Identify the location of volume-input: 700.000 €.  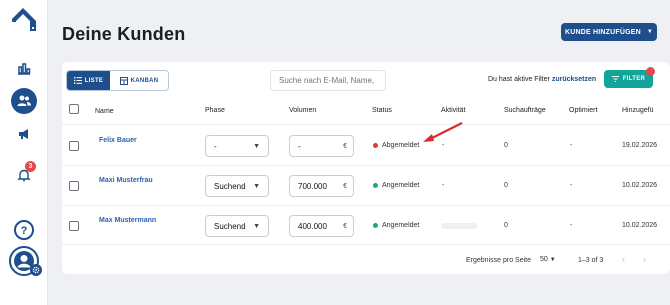
(321, 186).